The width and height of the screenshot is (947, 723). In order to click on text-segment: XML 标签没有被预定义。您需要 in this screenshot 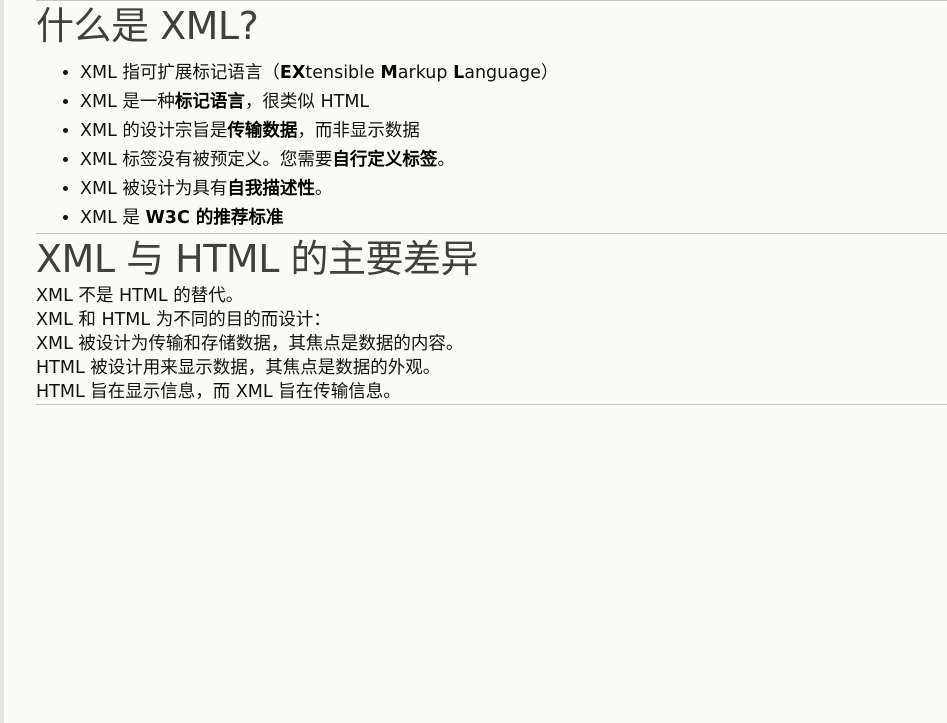, I will do `click(206, 160)`.